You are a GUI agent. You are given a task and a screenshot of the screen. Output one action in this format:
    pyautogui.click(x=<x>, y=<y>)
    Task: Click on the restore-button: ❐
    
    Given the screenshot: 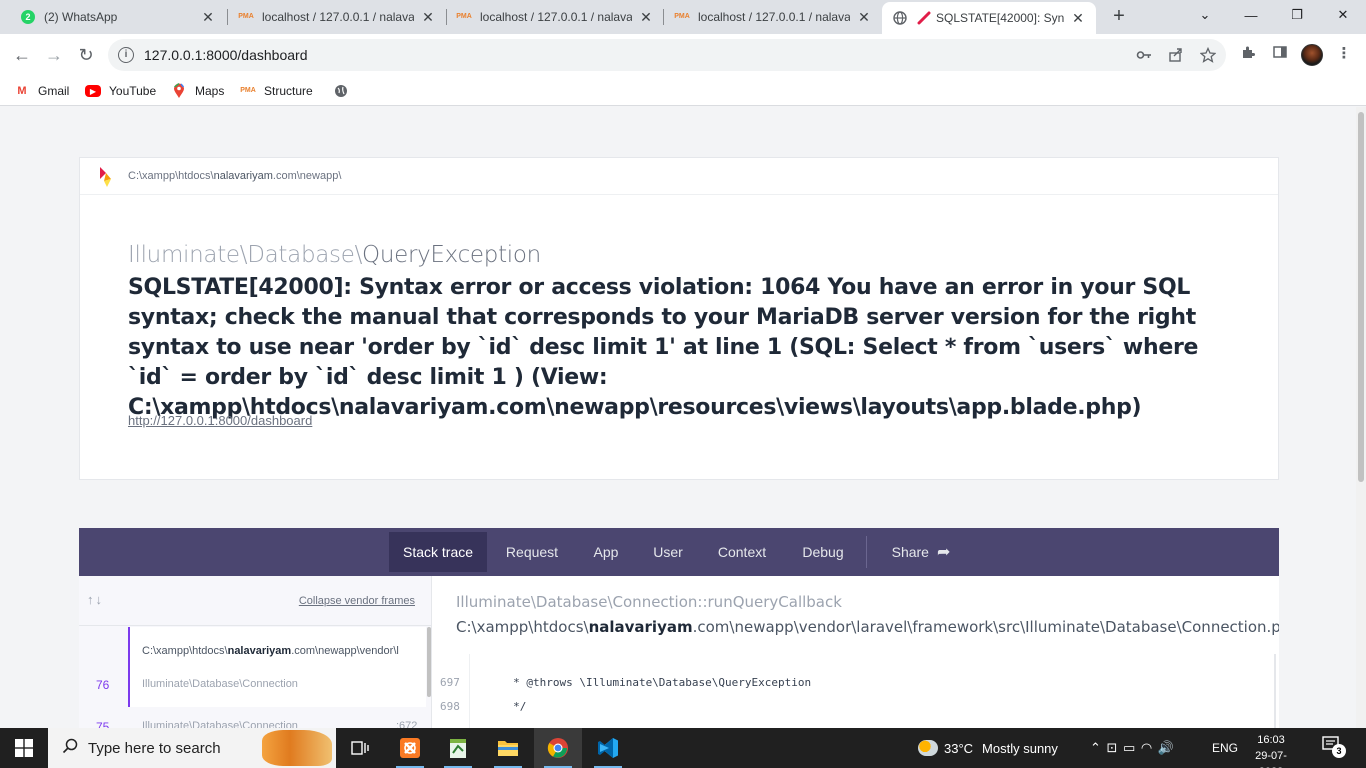 What is the action you would take?
    pyautogui.click(x=1297, y=15)
    